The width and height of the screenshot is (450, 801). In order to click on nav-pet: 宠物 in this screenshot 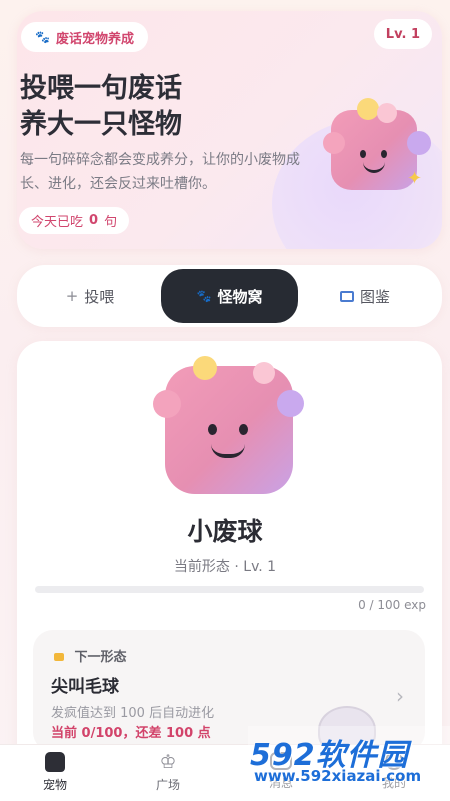, I will do `click(55, 772)`.